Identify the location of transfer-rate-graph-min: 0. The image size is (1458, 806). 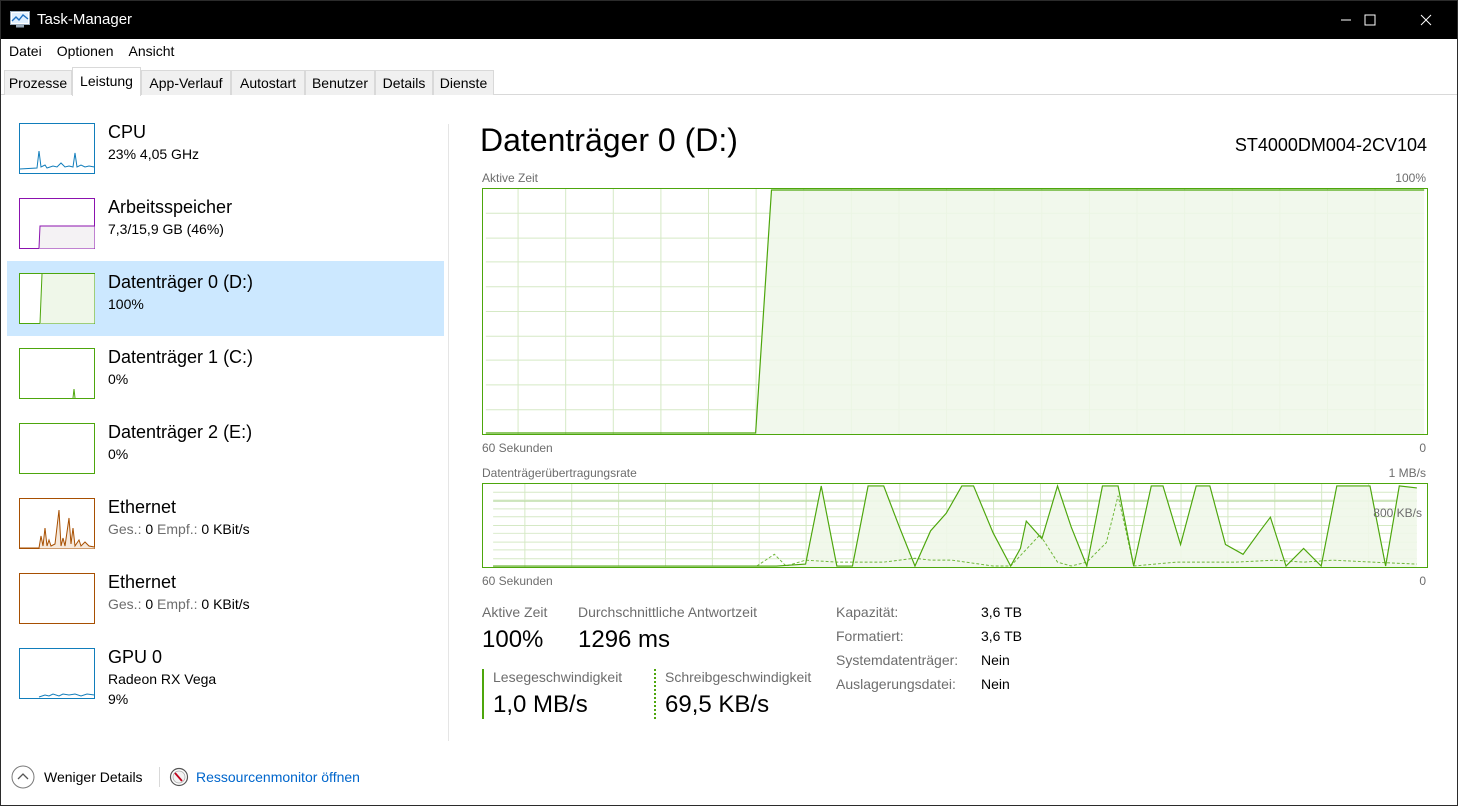
(1422, 581).